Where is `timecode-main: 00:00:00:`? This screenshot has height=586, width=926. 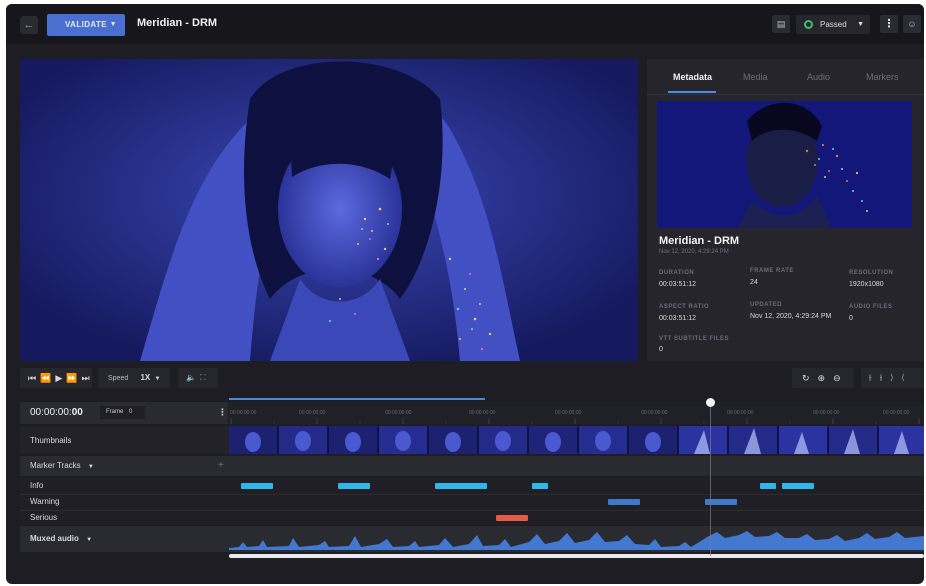
timecode-main: 00:00:00: is located at coordinates (51, 412).